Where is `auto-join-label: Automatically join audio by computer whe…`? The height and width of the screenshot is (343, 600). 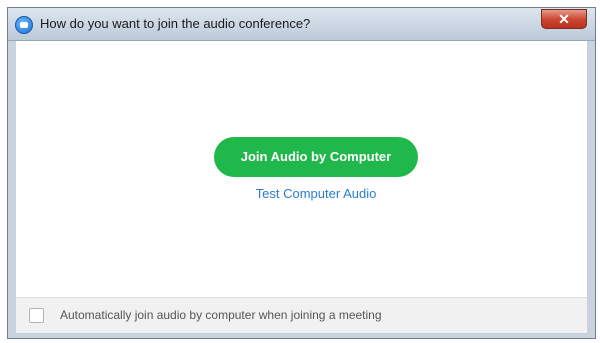 auto-join-label: Automatically join audio by computer whe… is located at coordinates (221, 315).